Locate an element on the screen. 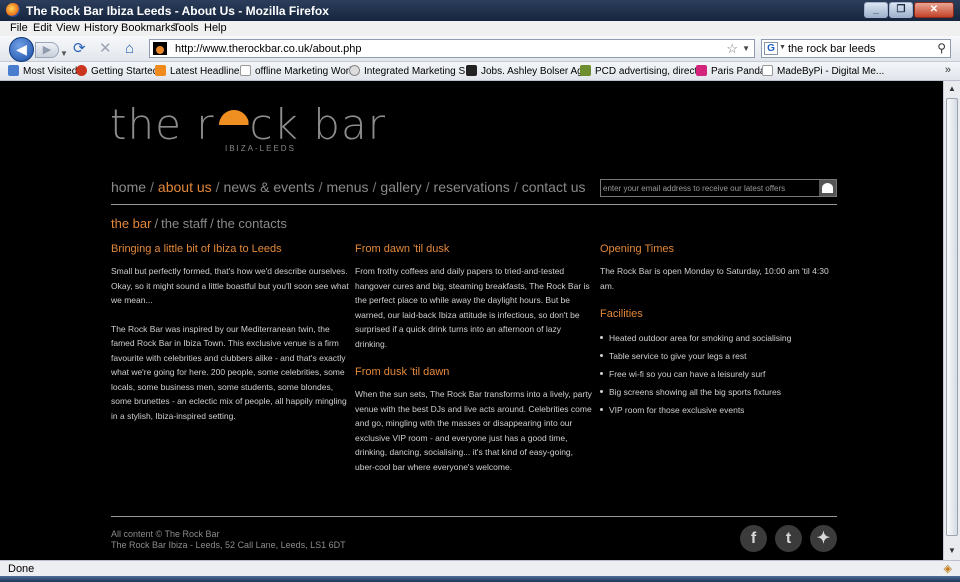 Image resolution: width=960 pixels, height=582 pixels. back-button: ◀ is located at coordinates (21, 49).